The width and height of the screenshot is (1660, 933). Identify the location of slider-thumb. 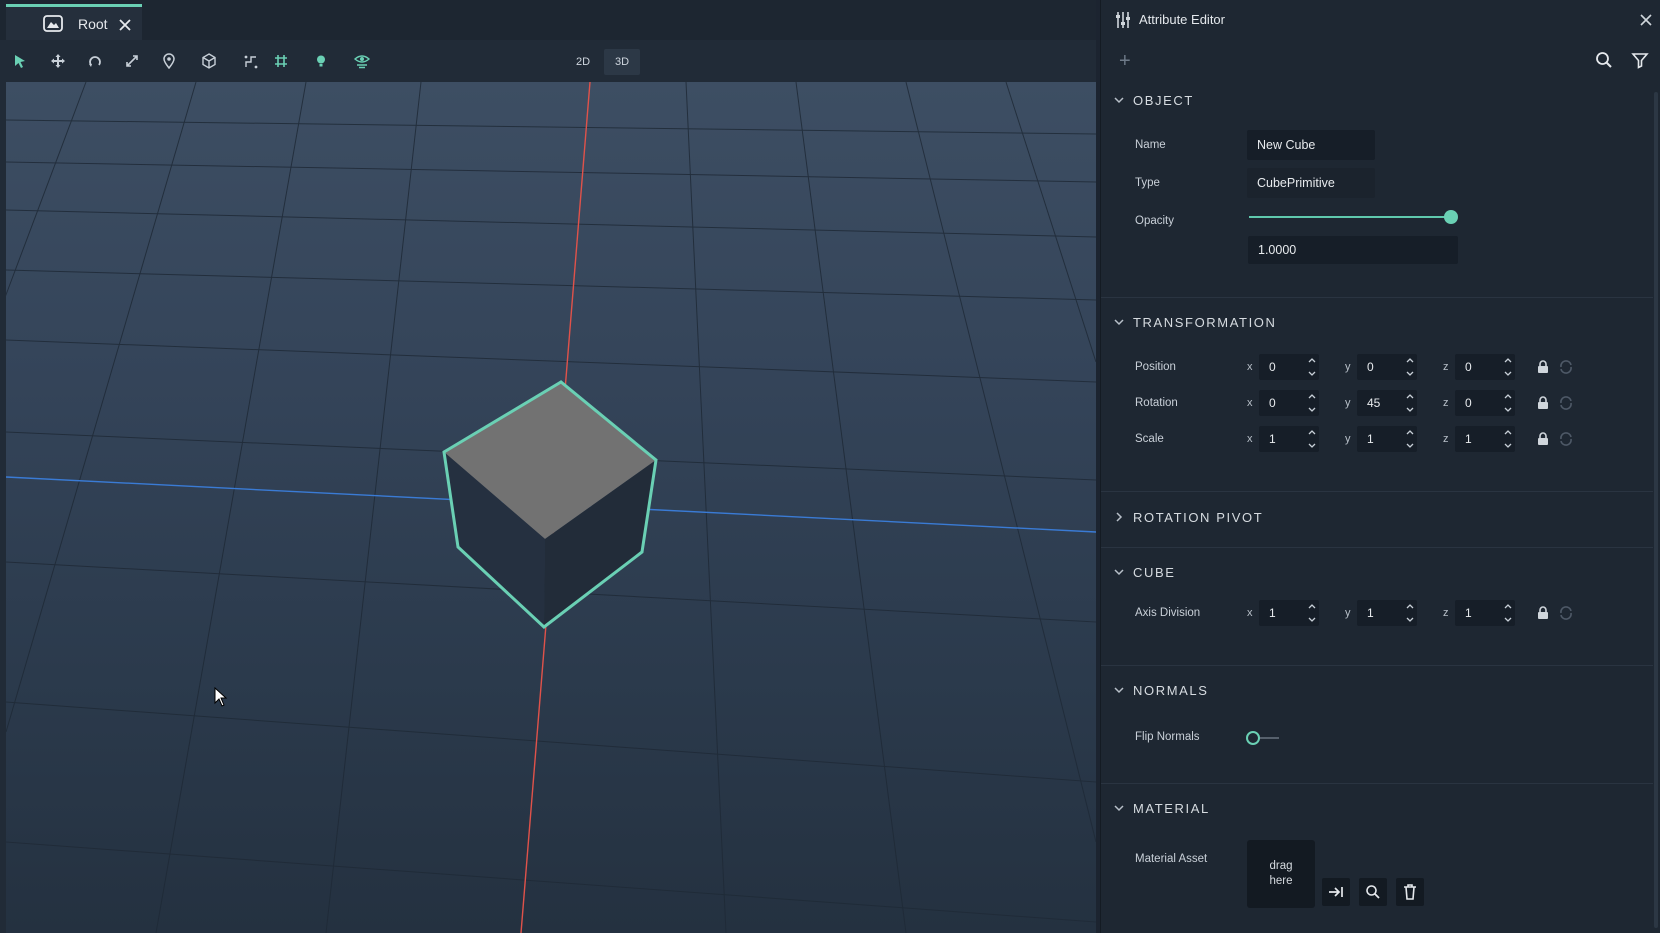
(1451, 217).